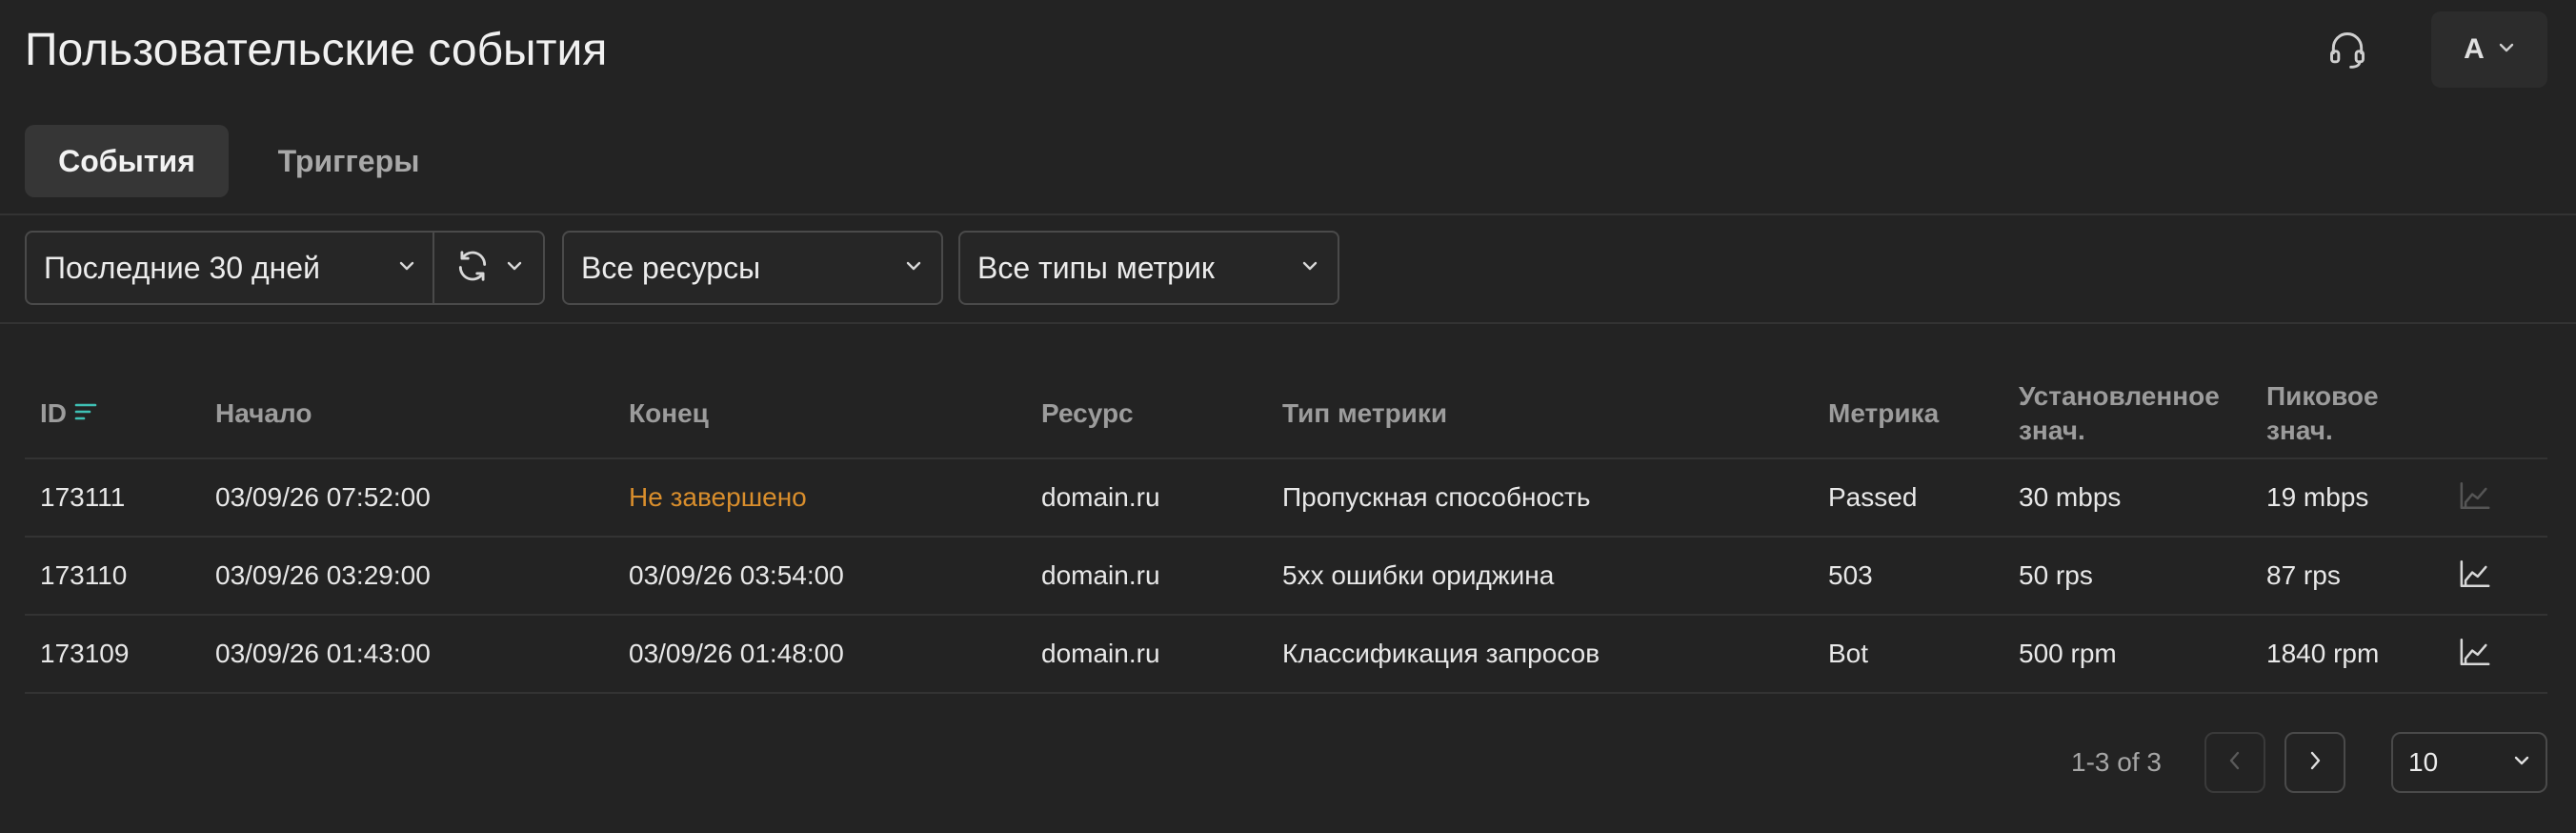  Describe the element at coordinates (1848, 653) in the screenshot. I see `cell-metric: Bot` at that location.